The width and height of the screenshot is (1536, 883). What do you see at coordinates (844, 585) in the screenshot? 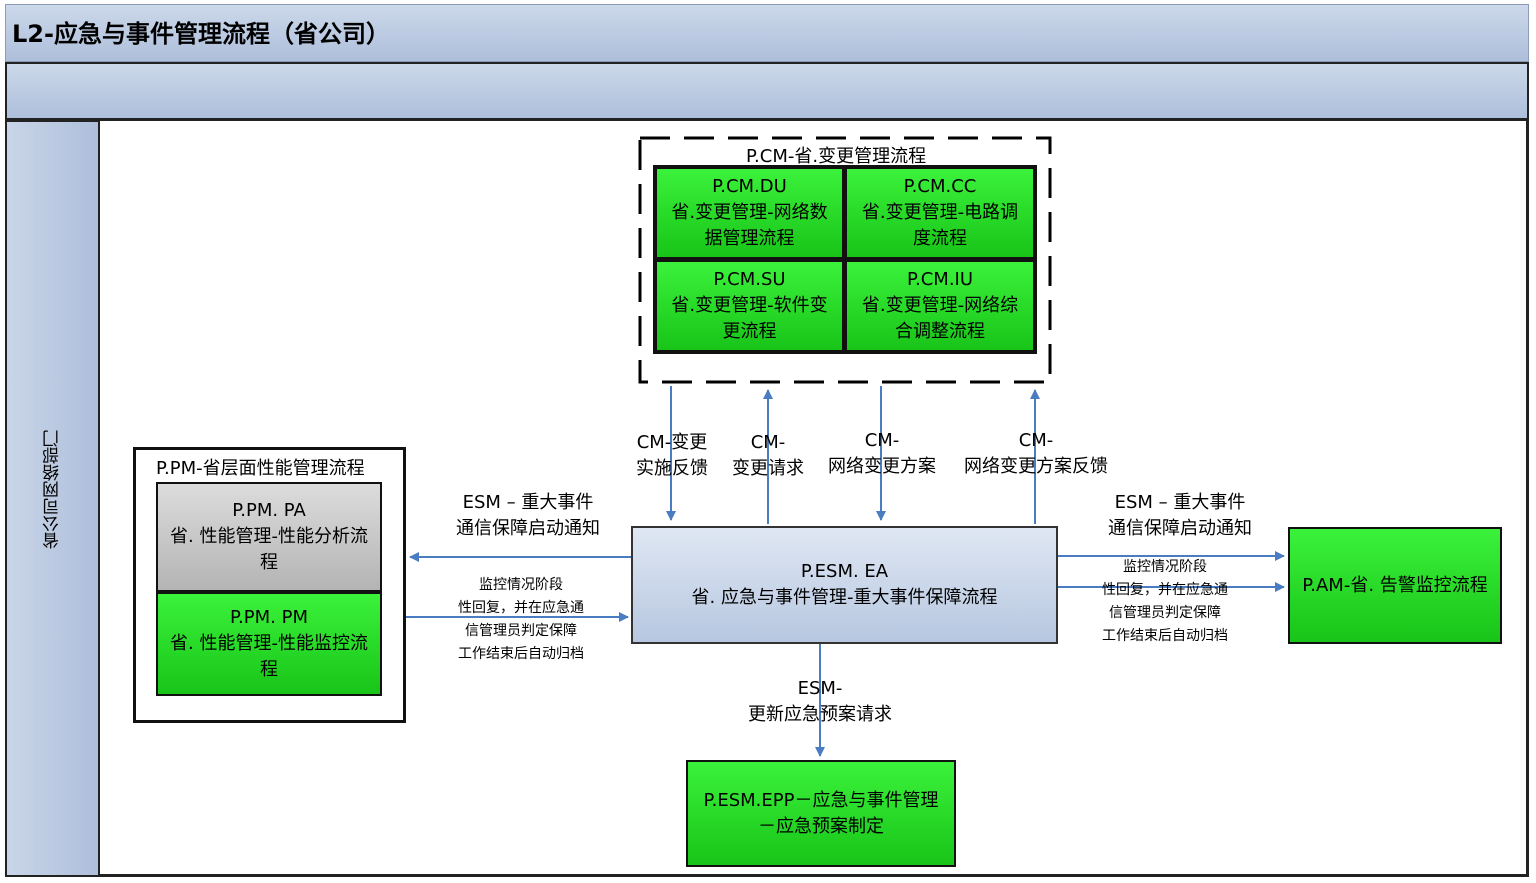
I see `process-esm-ea: P.ESM. EA 省. 应急与事件管理-重大事件保障流程` at bounding box center [844, 585].